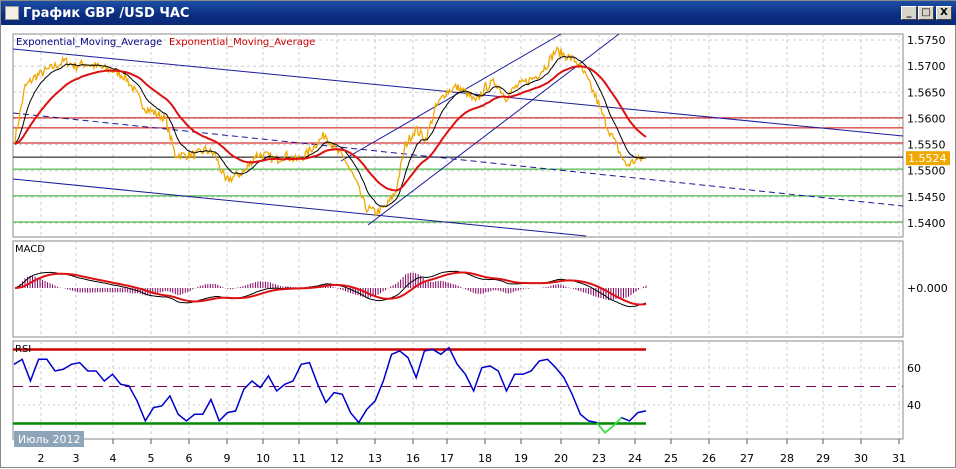  I want to click on x-tick-label: 28, so click(787, 458).